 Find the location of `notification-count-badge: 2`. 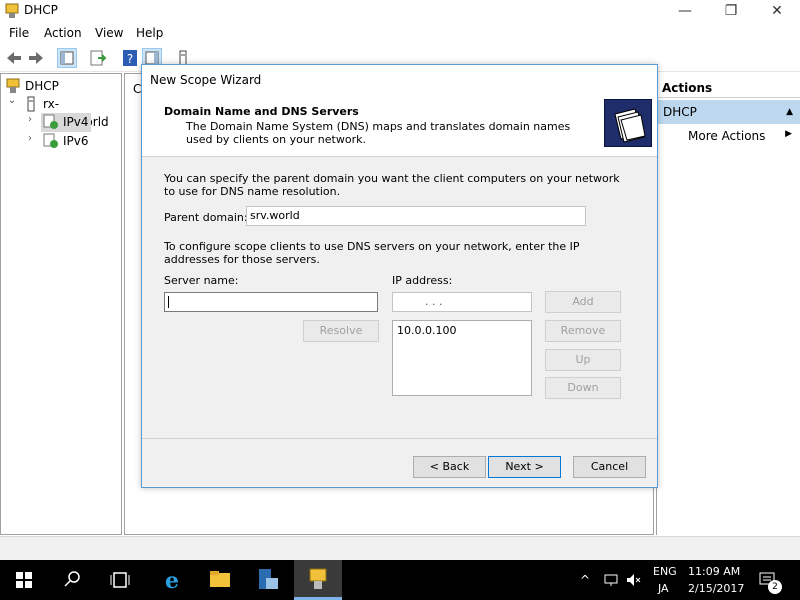

notification-count-badge: 2 is located at coordinates (775, 587).